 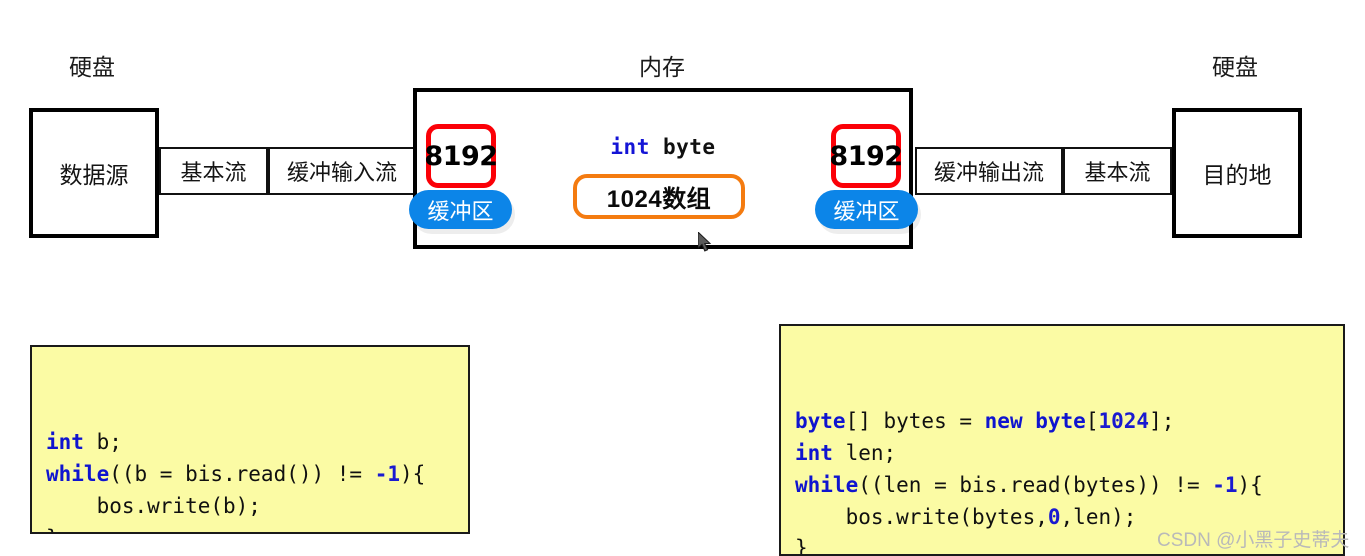 I want to click on code-token: len;, so click(x=864, y=452).